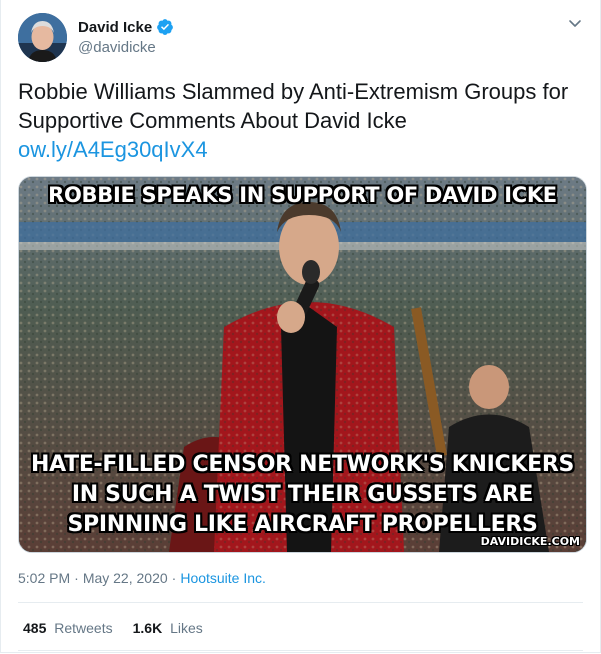 This screenshot has height=654, width=601. What do you see at coordinates (302, 494) in the screenshot?
I see `caption-line-2: IN SUCH A TWIST THEIR GUSSETS ARE` at bounding box center [302, 494].